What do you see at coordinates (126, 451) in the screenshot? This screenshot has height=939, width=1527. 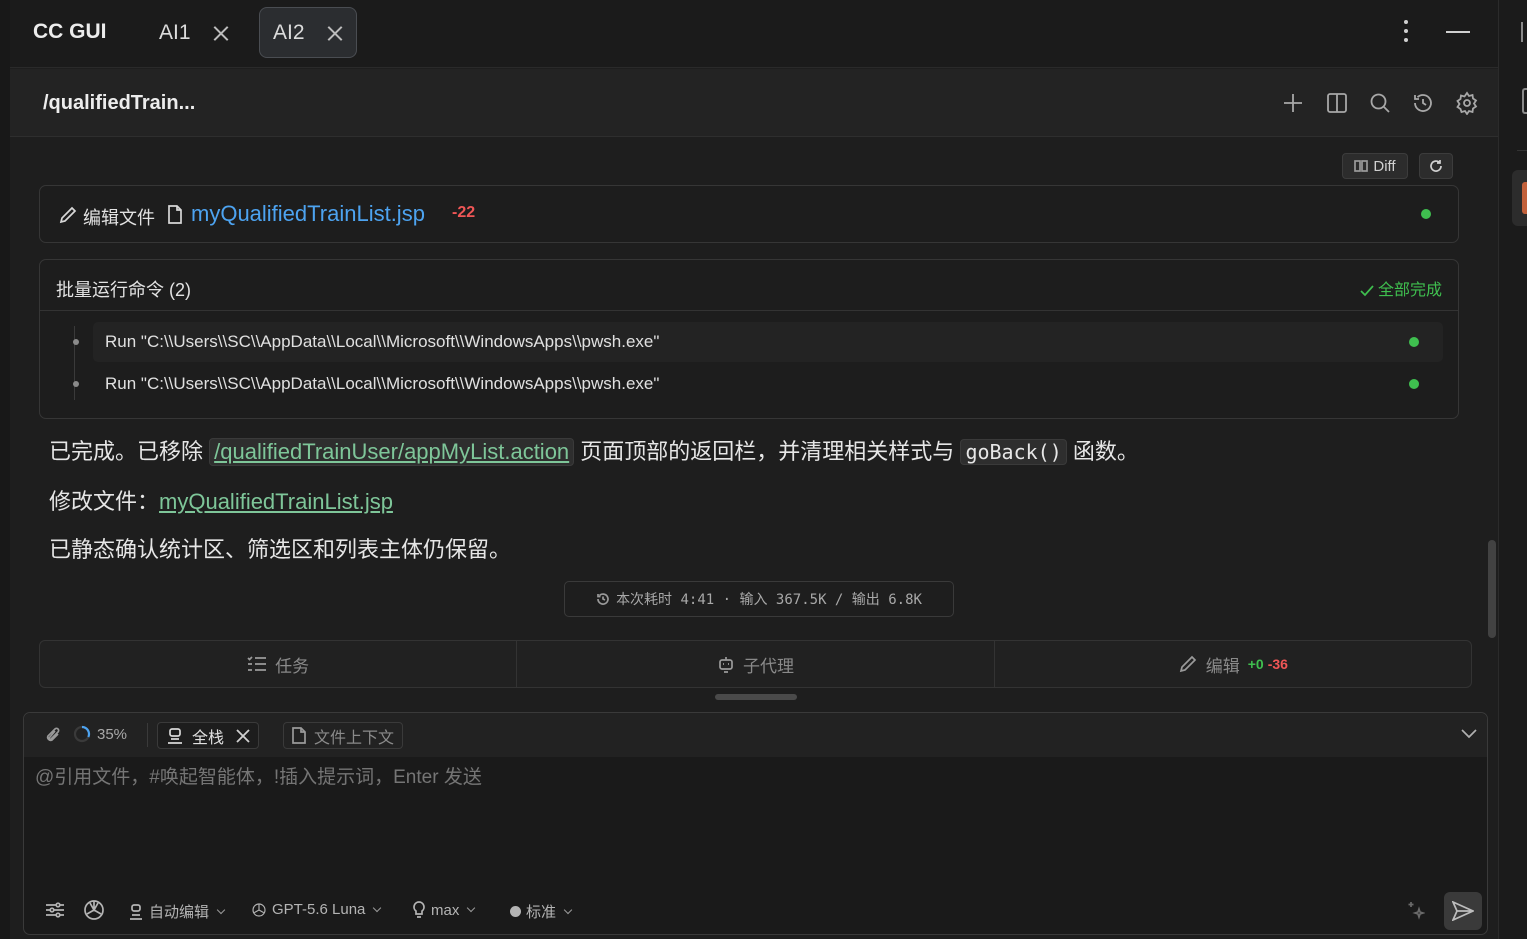 I see `message-text: 已完成。已移除` at bounding box center [126, 451].